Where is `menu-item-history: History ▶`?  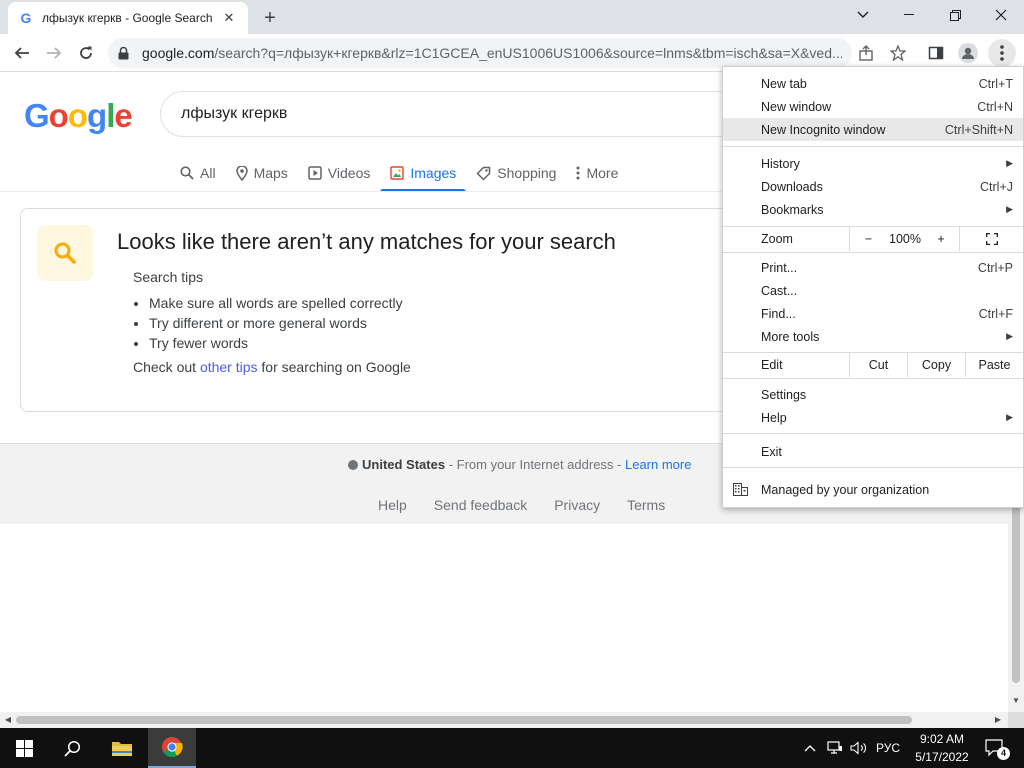
menu-item-history: History ▶ is located at coordinates (873, 163).